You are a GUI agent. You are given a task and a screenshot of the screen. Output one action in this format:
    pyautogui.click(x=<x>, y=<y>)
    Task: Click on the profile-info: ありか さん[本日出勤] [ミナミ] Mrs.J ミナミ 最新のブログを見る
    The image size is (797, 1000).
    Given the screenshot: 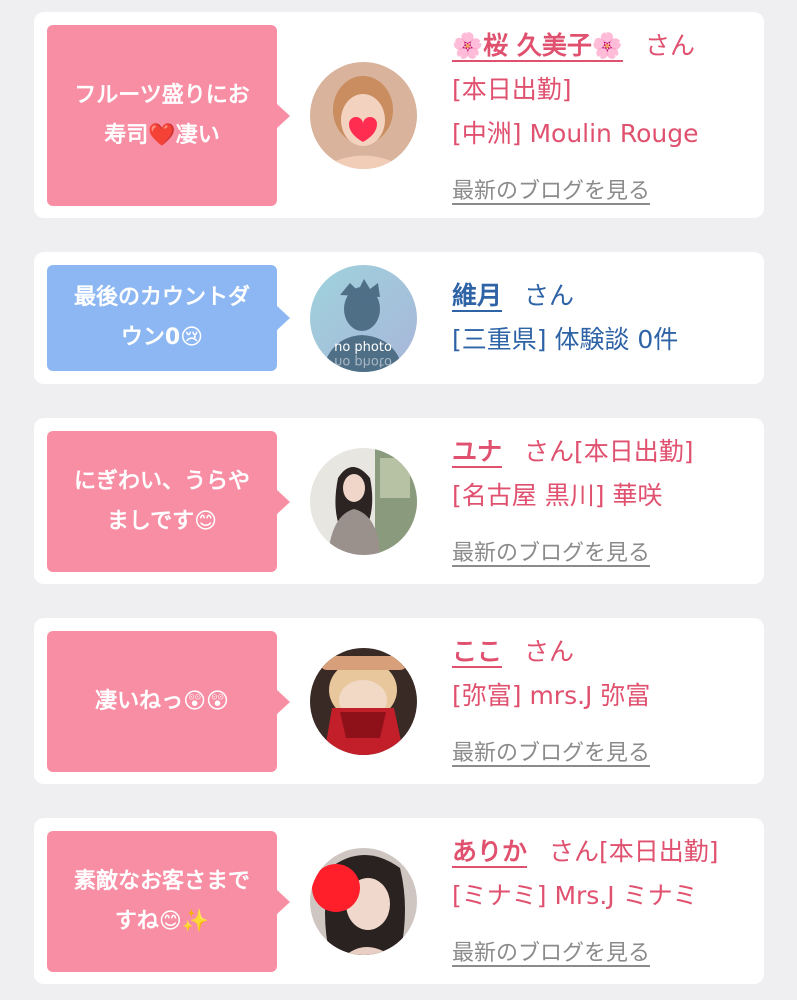 What is the action you would take?
    pyautogui.click(x=585, y=902)
    